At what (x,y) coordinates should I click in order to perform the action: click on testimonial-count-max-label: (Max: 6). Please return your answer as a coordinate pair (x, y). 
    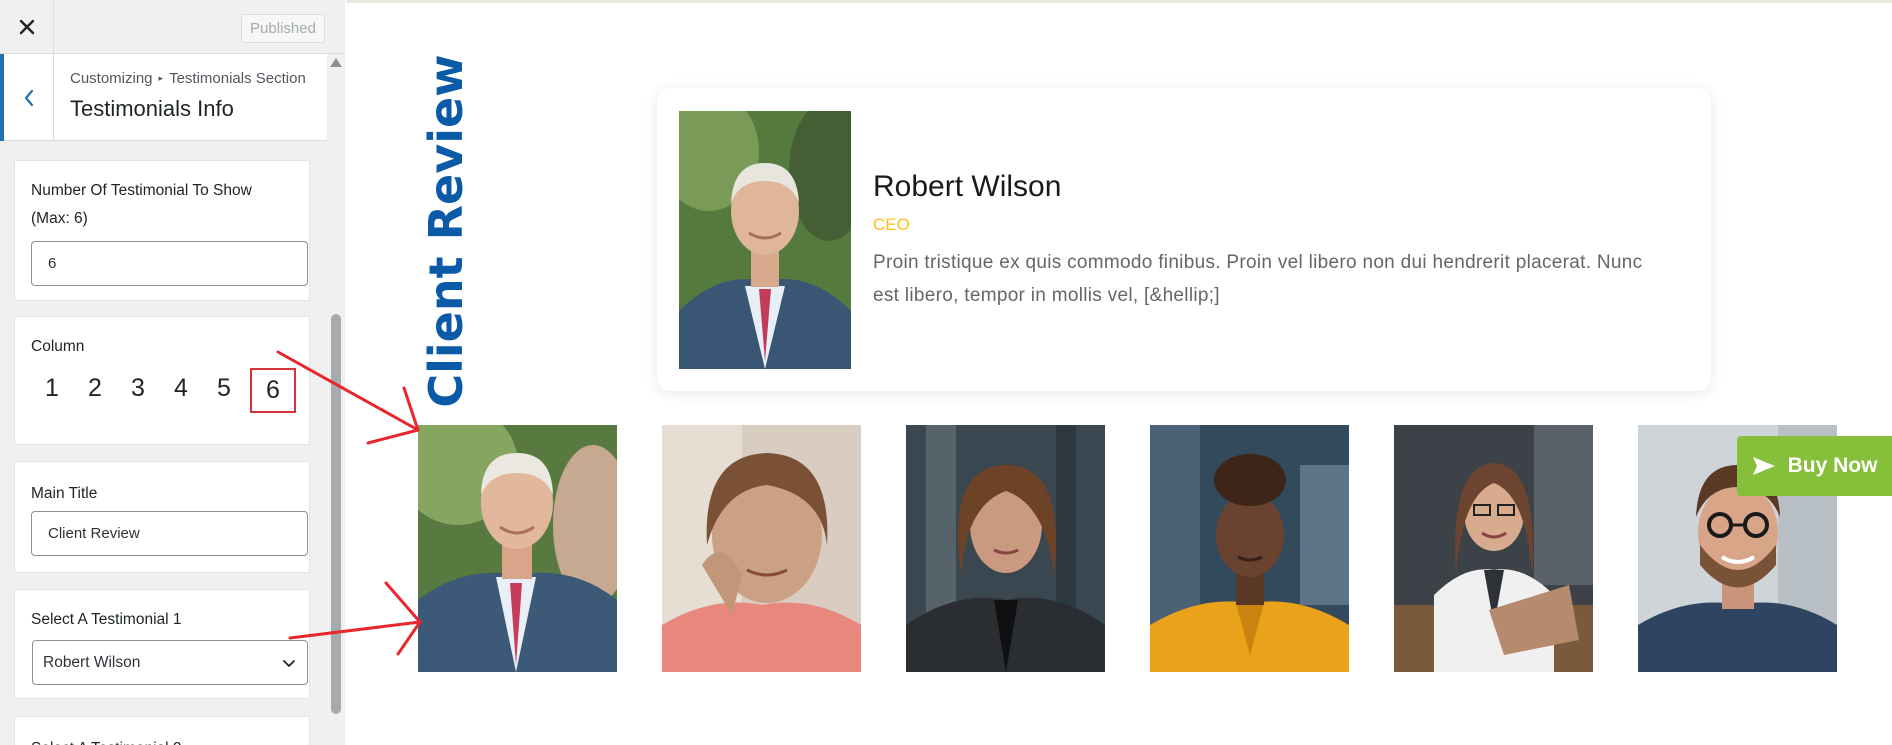
    Looking at the image, I should click on (59, 218).